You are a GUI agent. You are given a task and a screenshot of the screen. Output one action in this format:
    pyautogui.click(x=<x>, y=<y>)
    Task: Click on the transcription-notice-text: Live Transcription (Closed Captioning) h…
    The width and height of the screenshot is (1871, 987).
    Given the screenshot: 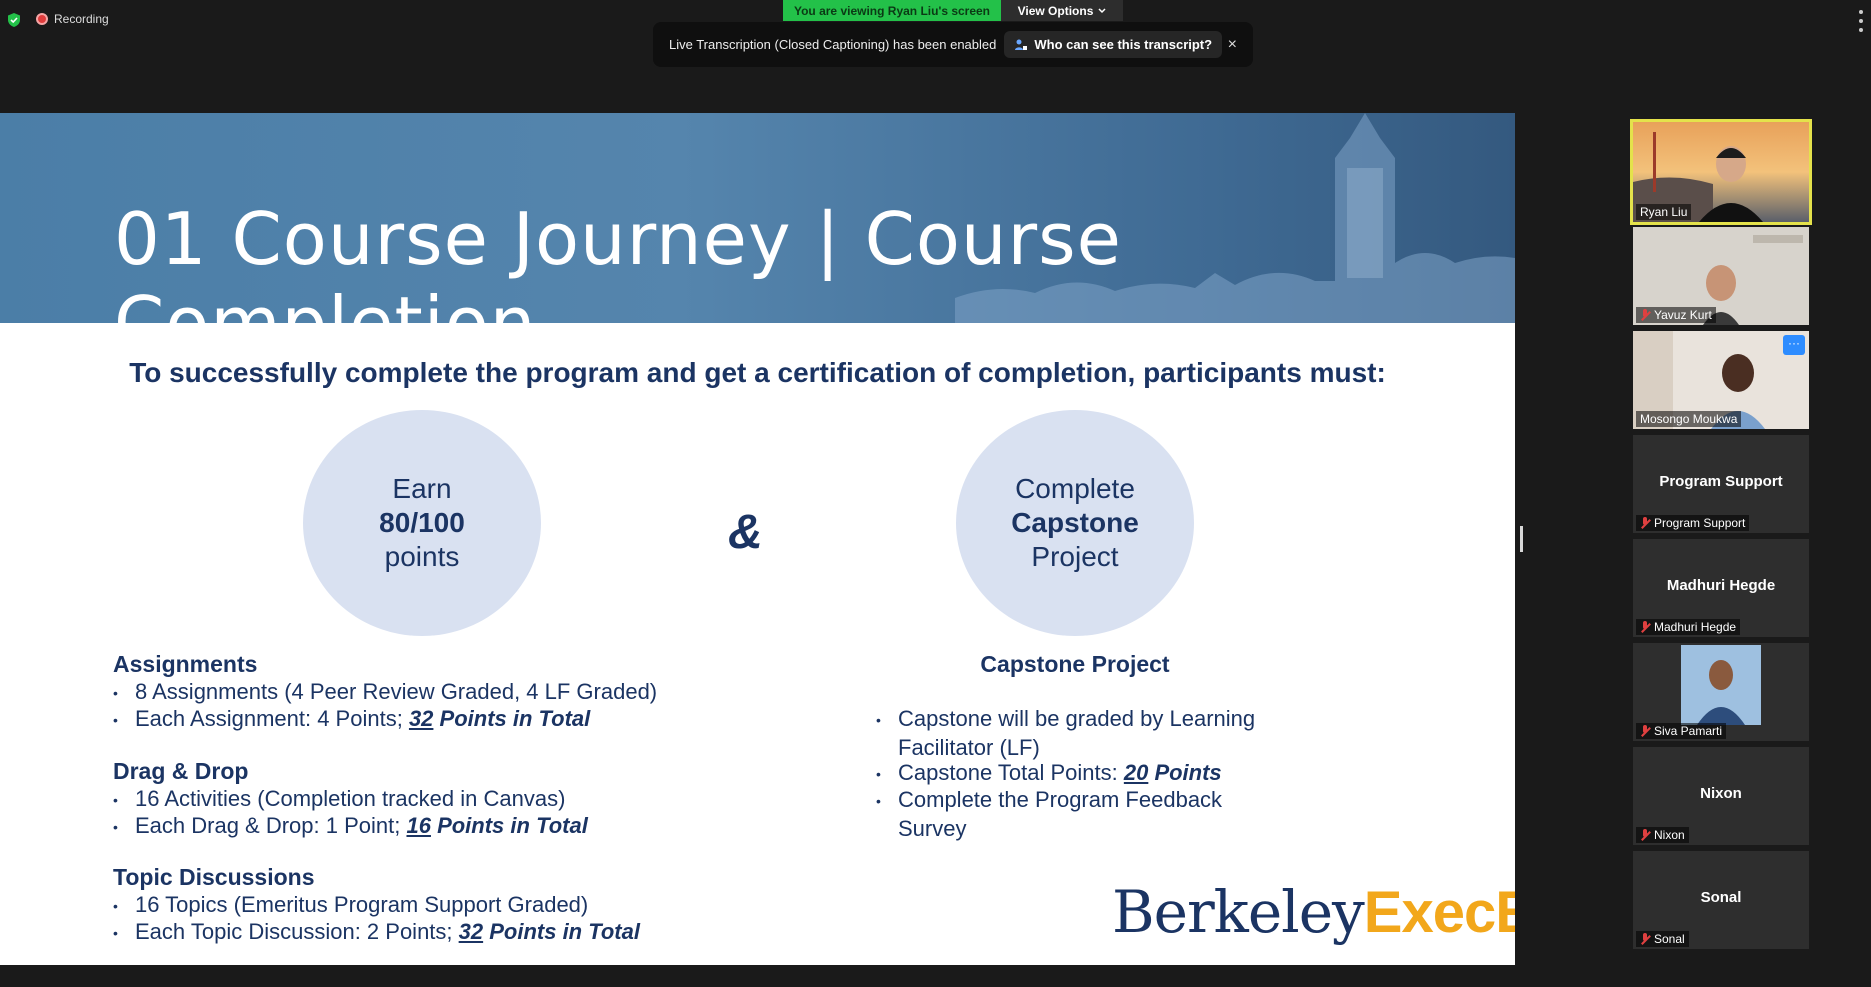 What is the action you would take?
    pyautogui.click(x=833, y=44)
    